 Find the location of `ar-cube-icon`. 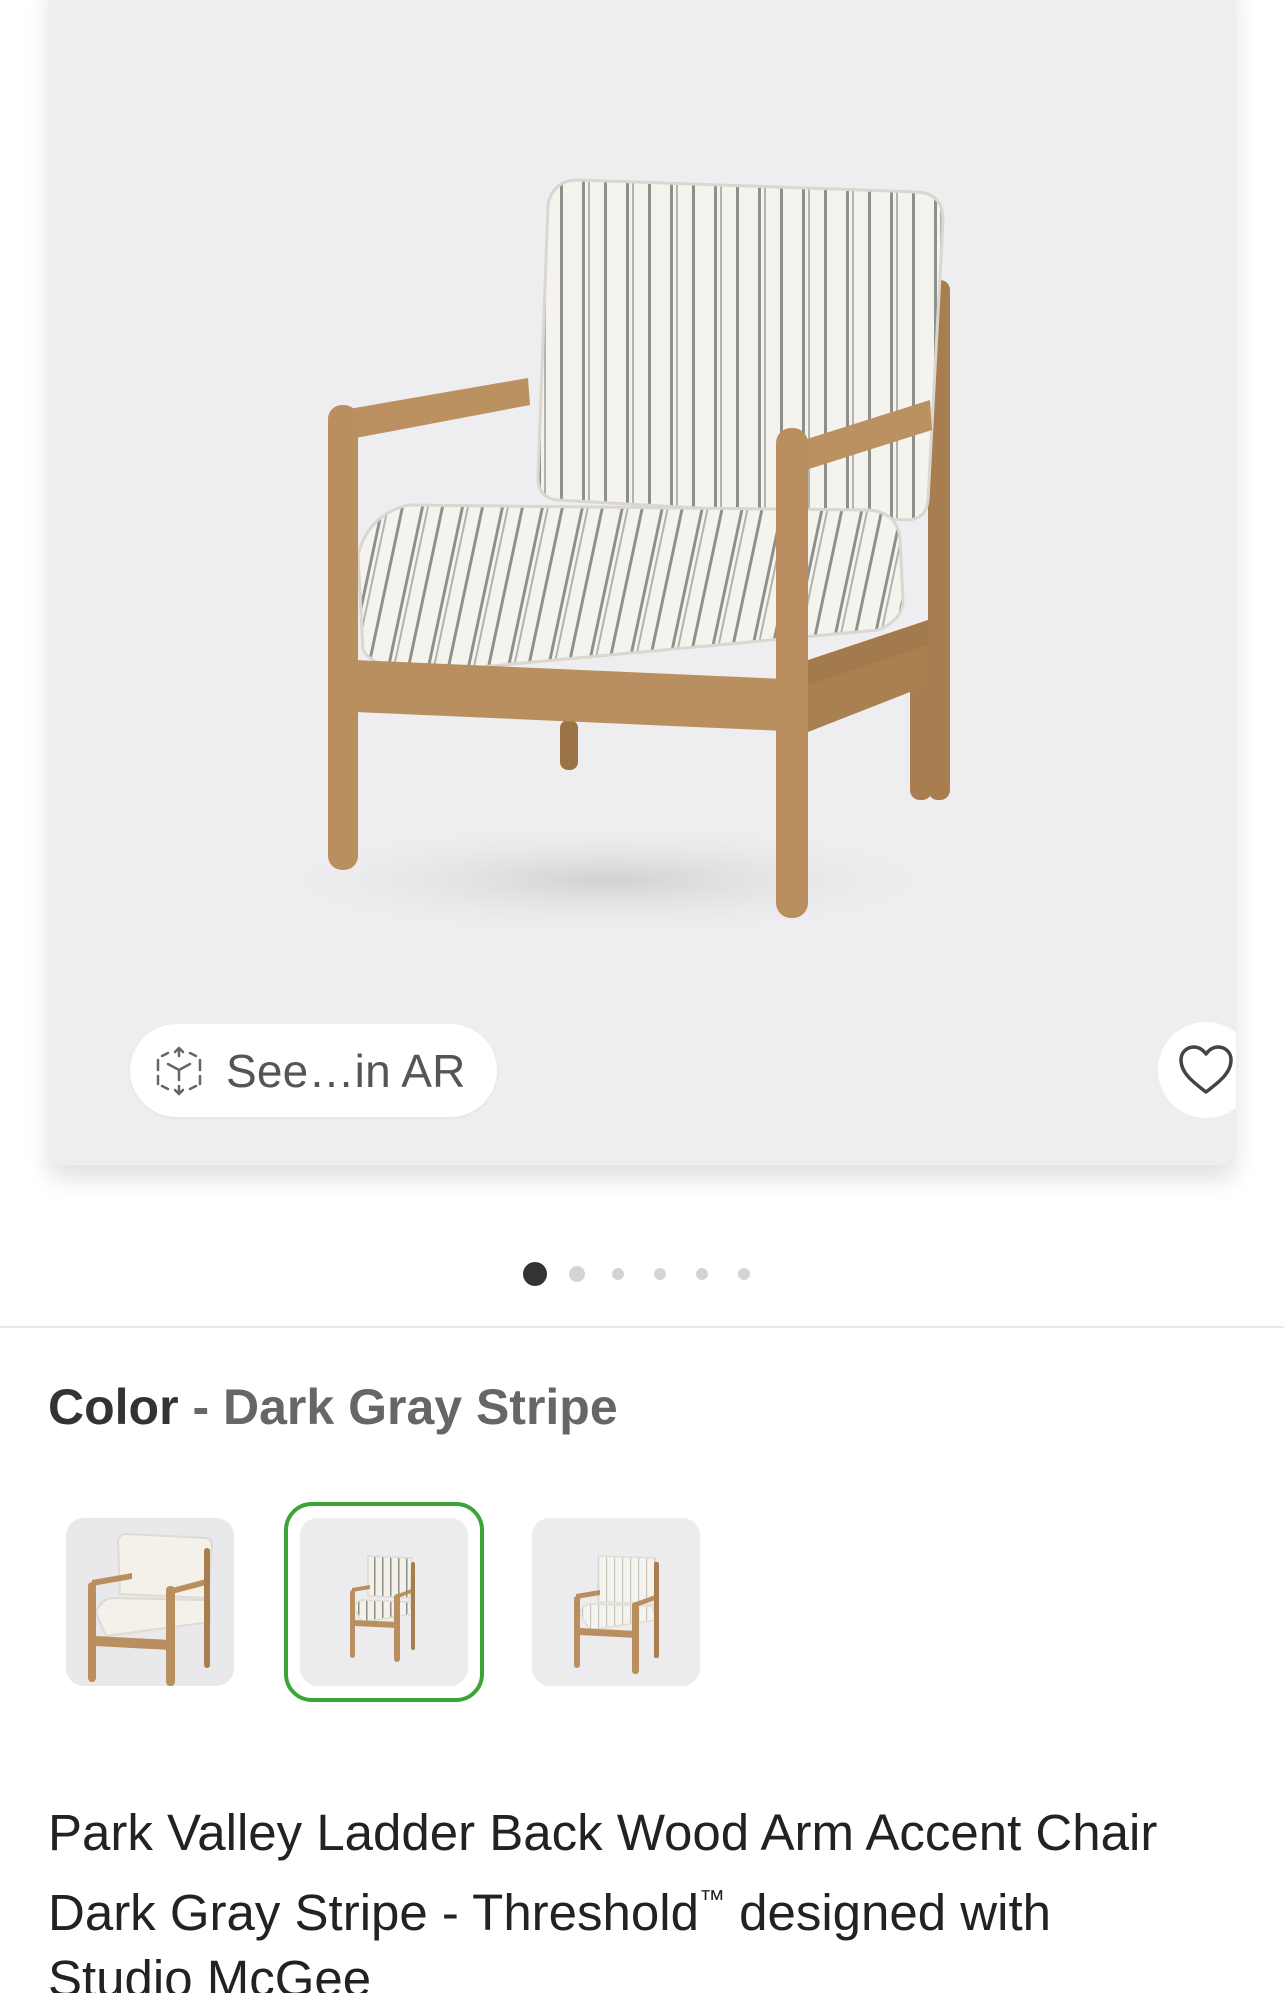

ar-cube-icon is located at coordinates (179, 1070).